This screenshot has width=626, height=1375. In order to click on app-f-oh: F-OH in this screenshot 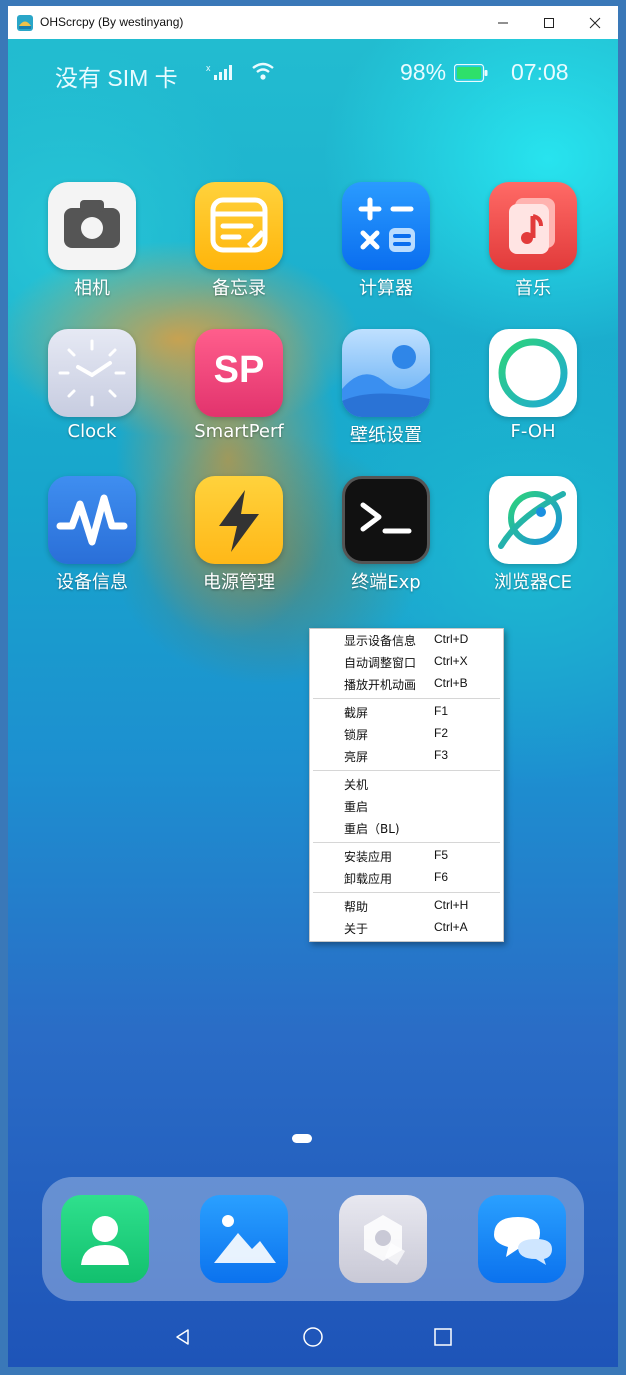, I will do `click(533, 385)`.